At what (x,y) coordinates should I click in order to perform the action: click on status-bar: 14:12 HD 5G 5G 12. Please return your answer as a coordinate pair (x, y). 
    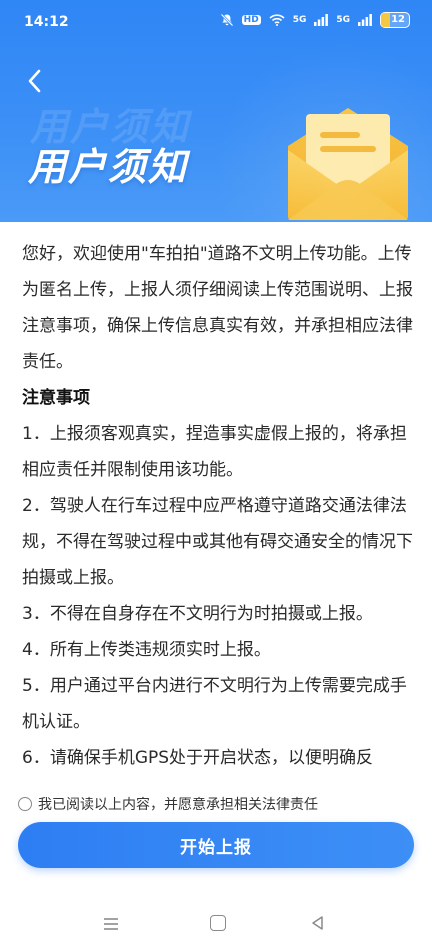
    Looking at the image, I should click on (216, 22).